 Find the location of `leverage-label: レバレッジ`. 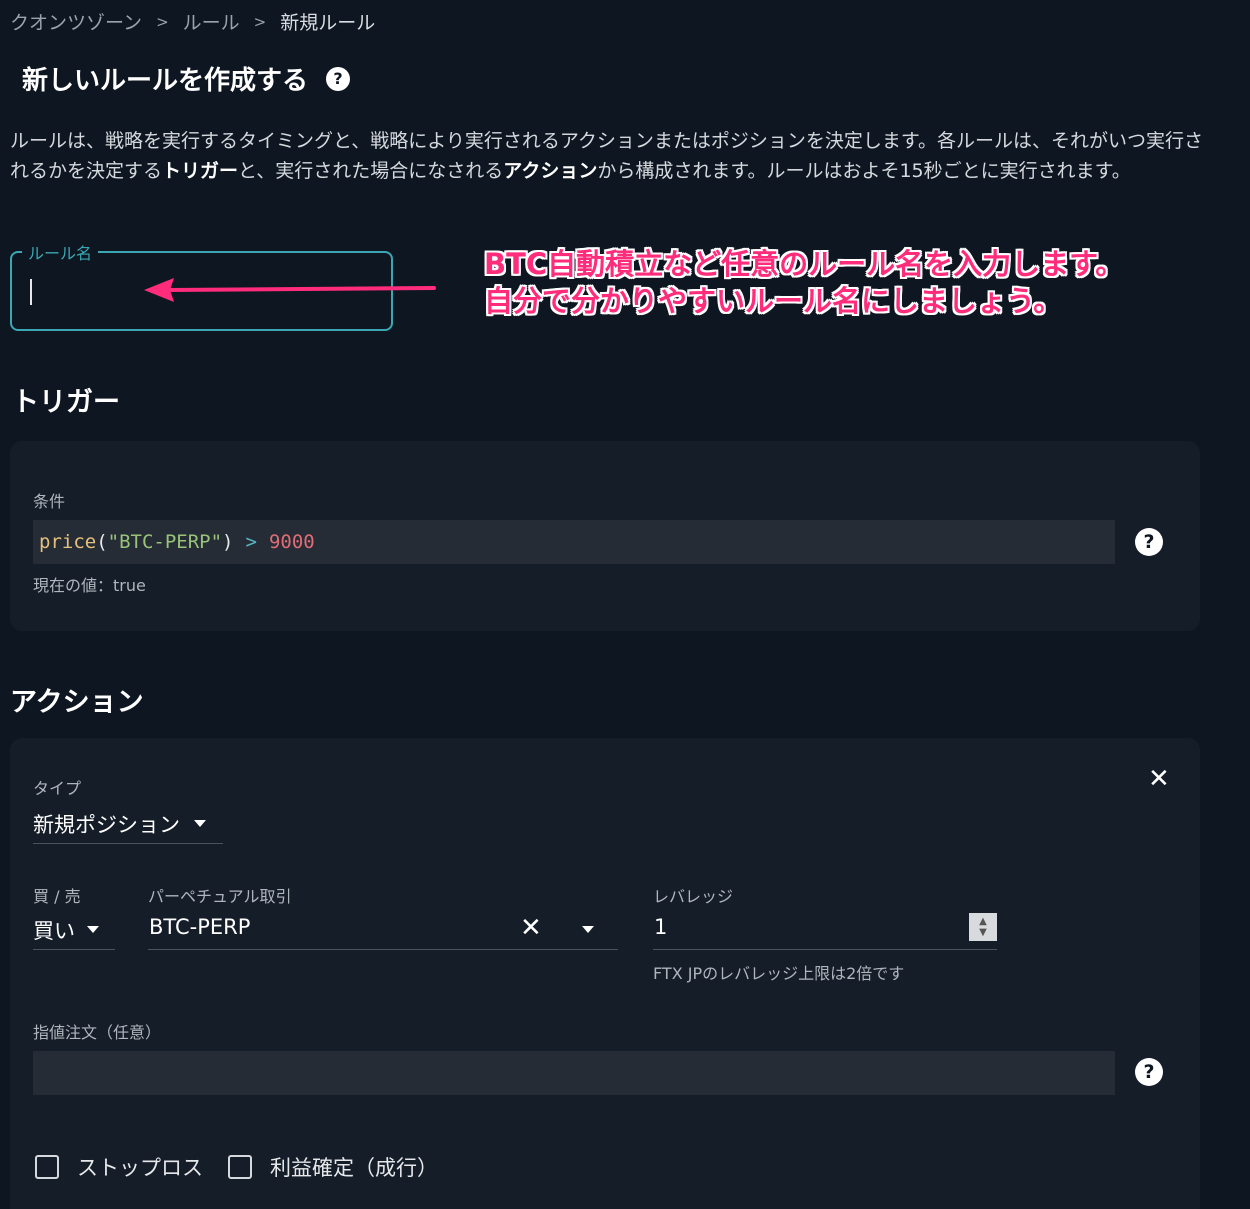

leverage-label: レバレッジ is located at coordinates (693, 896).